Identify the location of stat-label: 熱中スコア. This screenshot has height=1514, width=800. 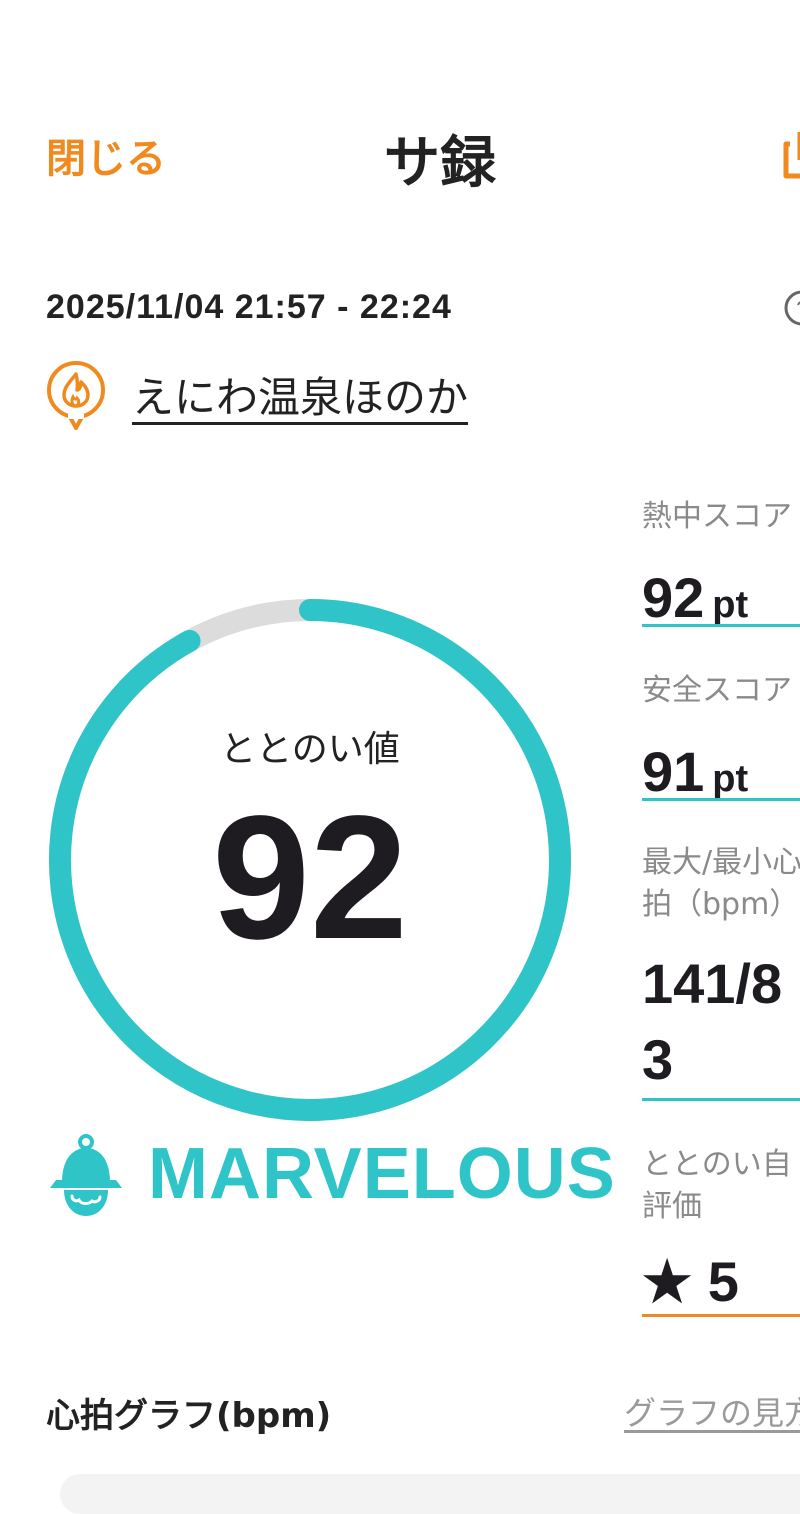
(717, 516).